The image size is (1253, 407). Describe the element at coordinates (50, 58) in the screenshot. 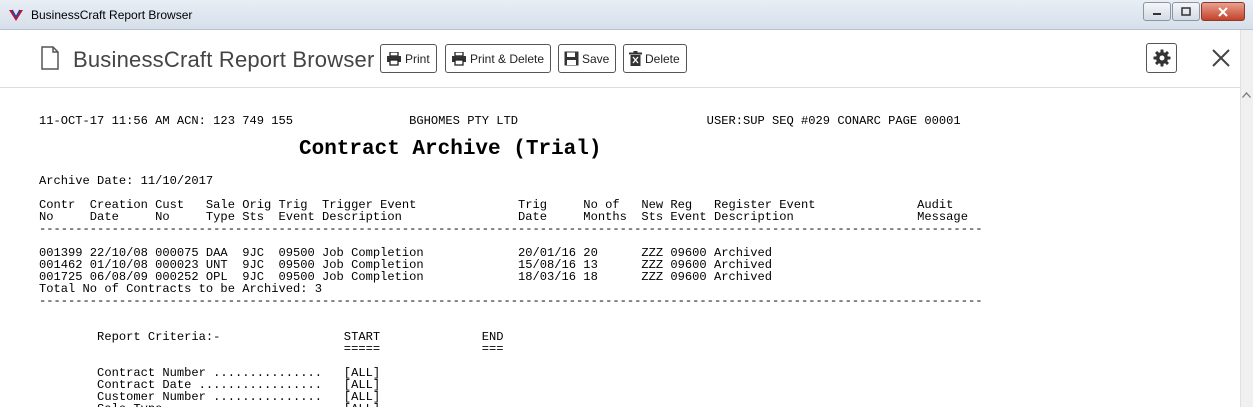

I see `document-icon` at that location.